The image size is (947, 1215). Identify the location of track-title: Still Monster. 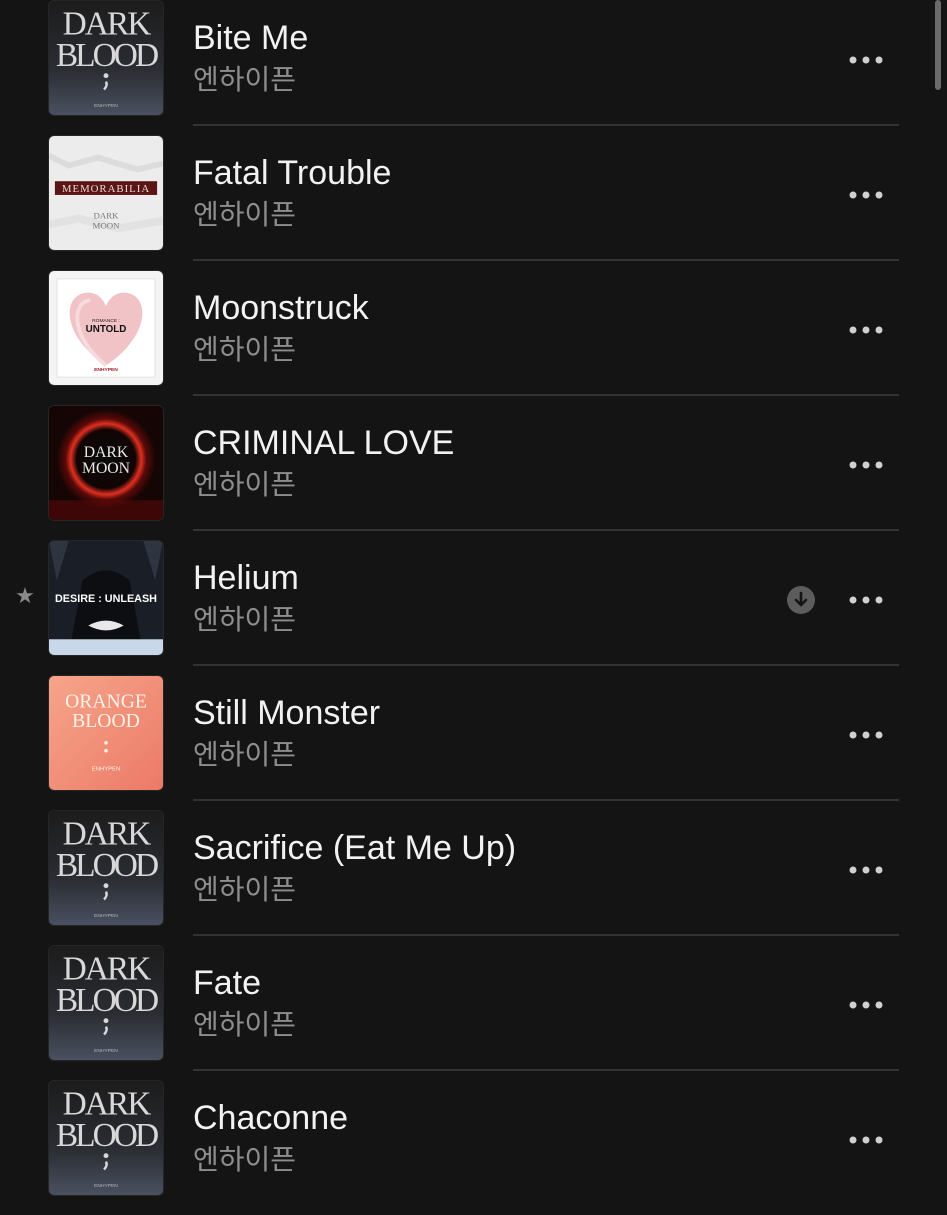
(287, 713).